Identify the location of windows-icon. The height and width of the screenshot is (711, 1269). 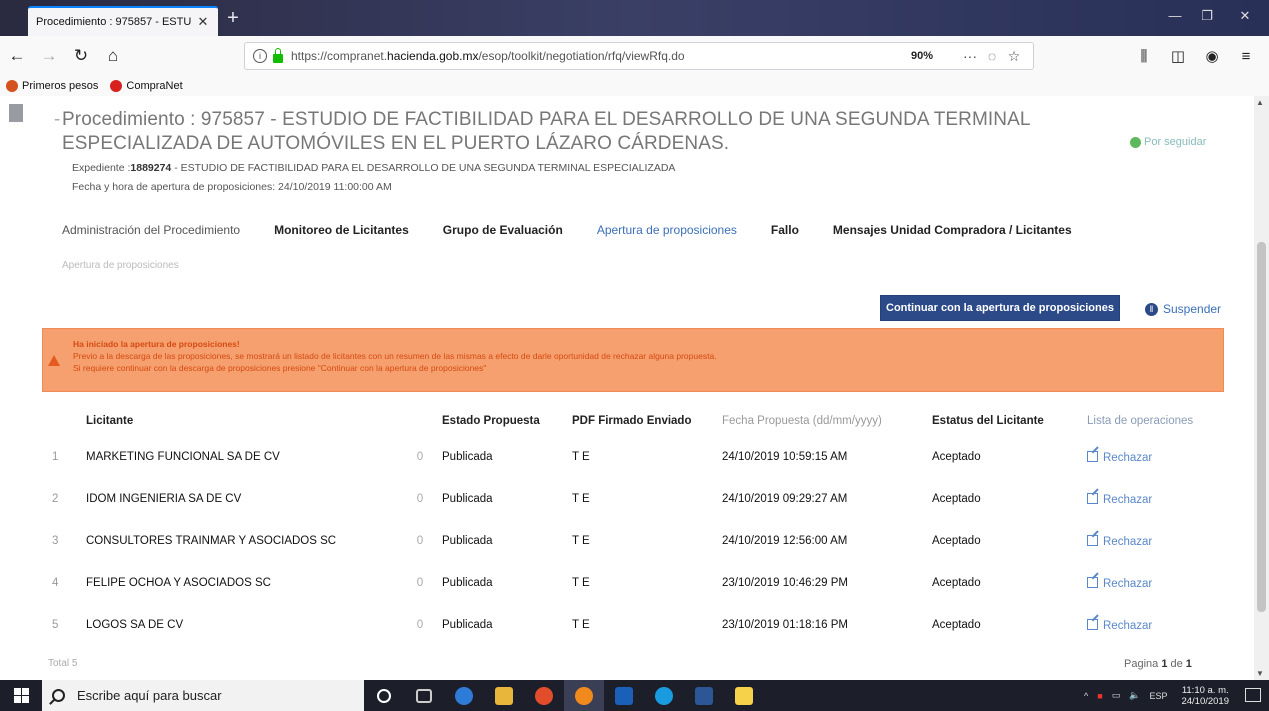
(21, 695).